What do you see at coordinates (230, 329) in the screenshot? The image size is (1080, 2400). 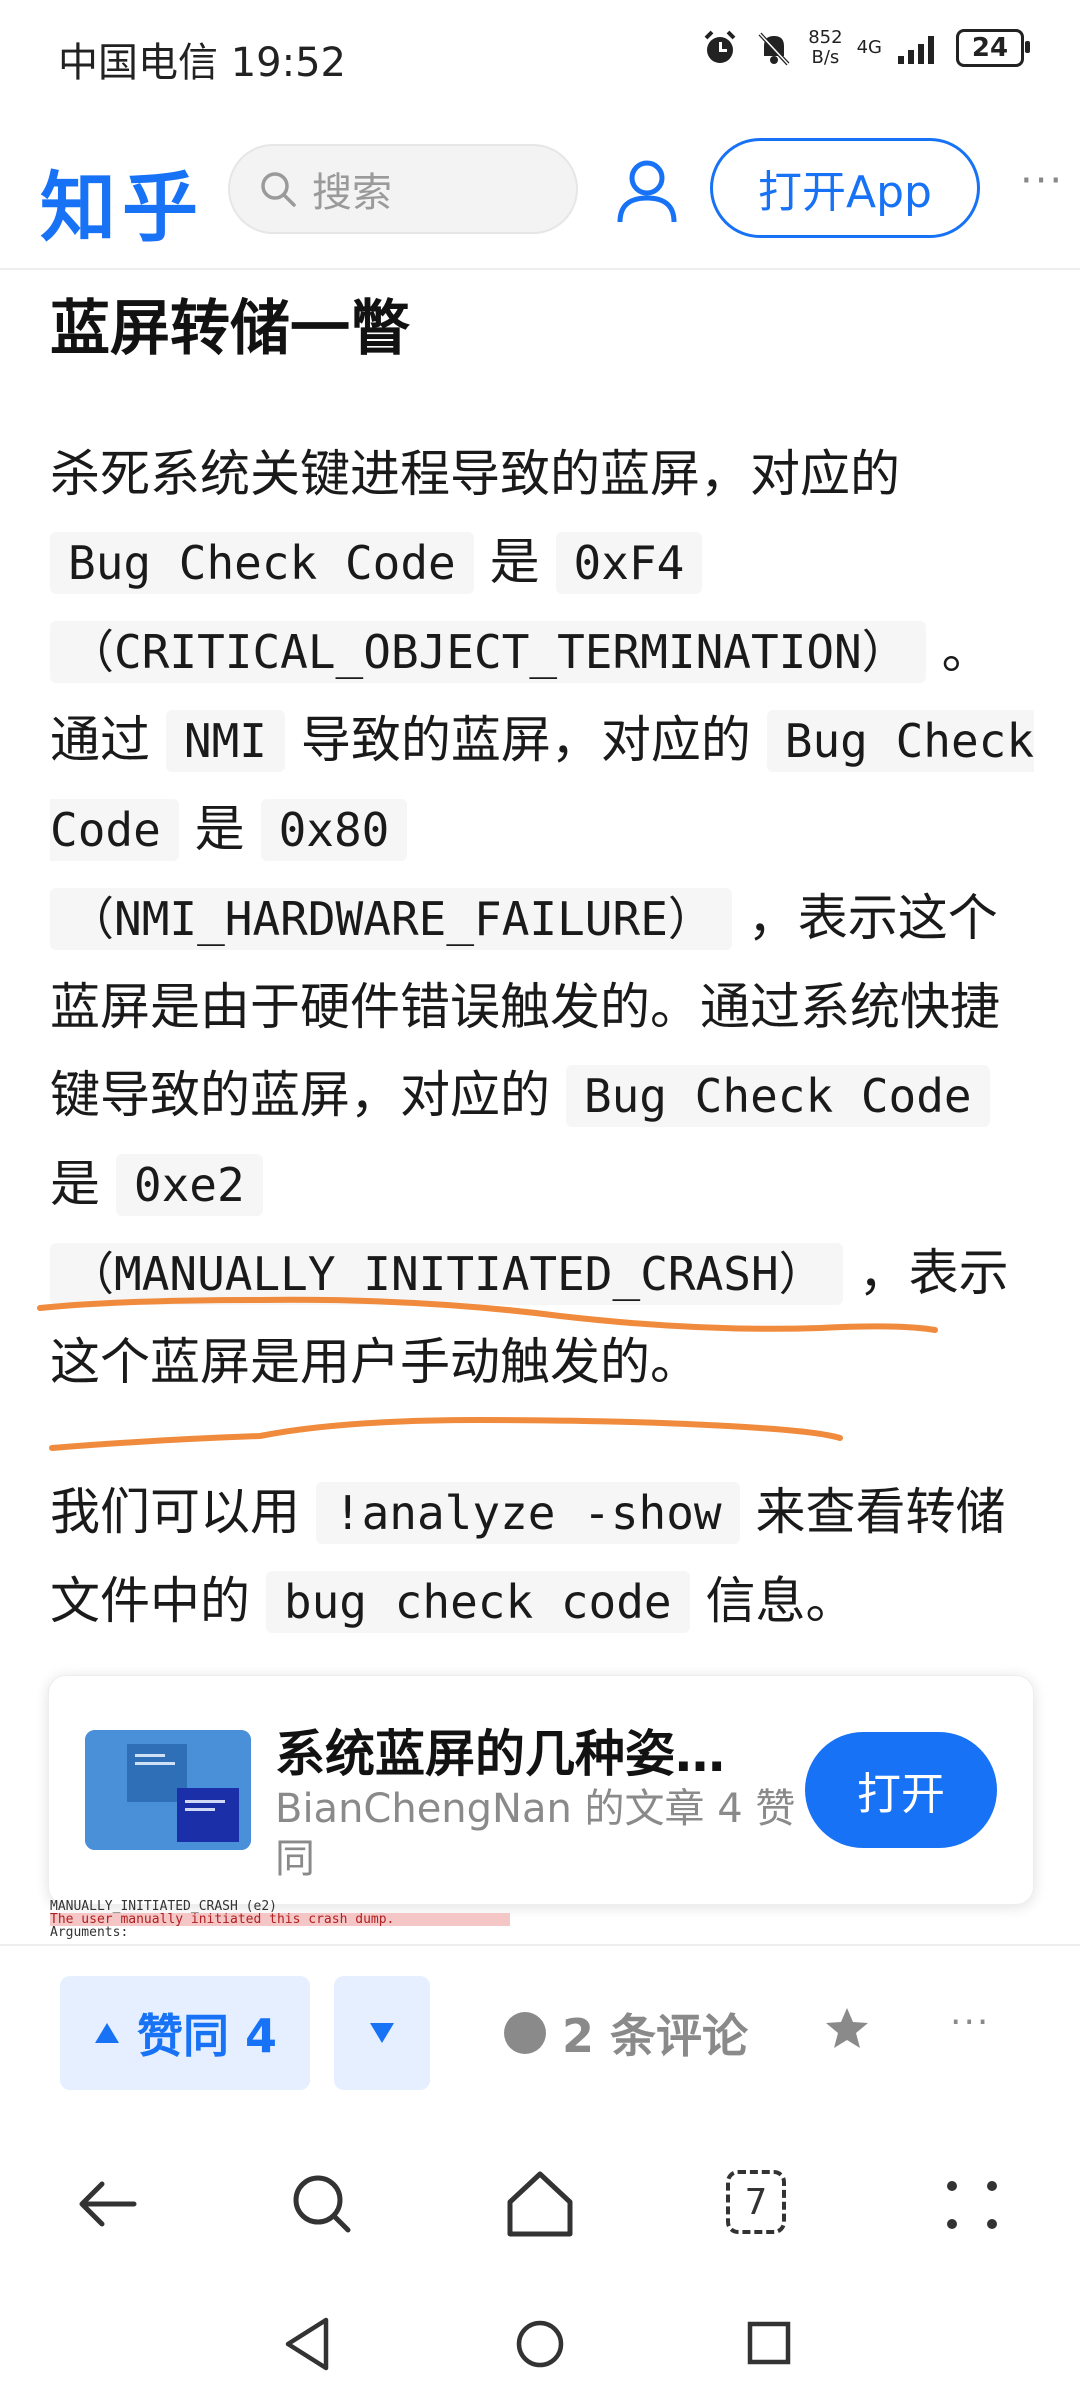 I see `section-title: 蓝屏转储一瞥` at bounding box center [230, 329].